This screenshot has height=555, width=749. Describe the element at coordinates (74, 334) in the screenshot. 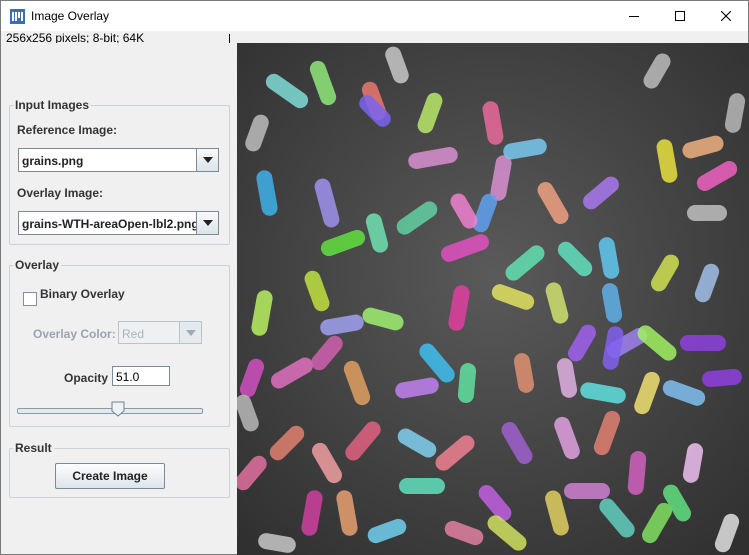

I see `overlay-color-label: Overlay Color:` at that location.